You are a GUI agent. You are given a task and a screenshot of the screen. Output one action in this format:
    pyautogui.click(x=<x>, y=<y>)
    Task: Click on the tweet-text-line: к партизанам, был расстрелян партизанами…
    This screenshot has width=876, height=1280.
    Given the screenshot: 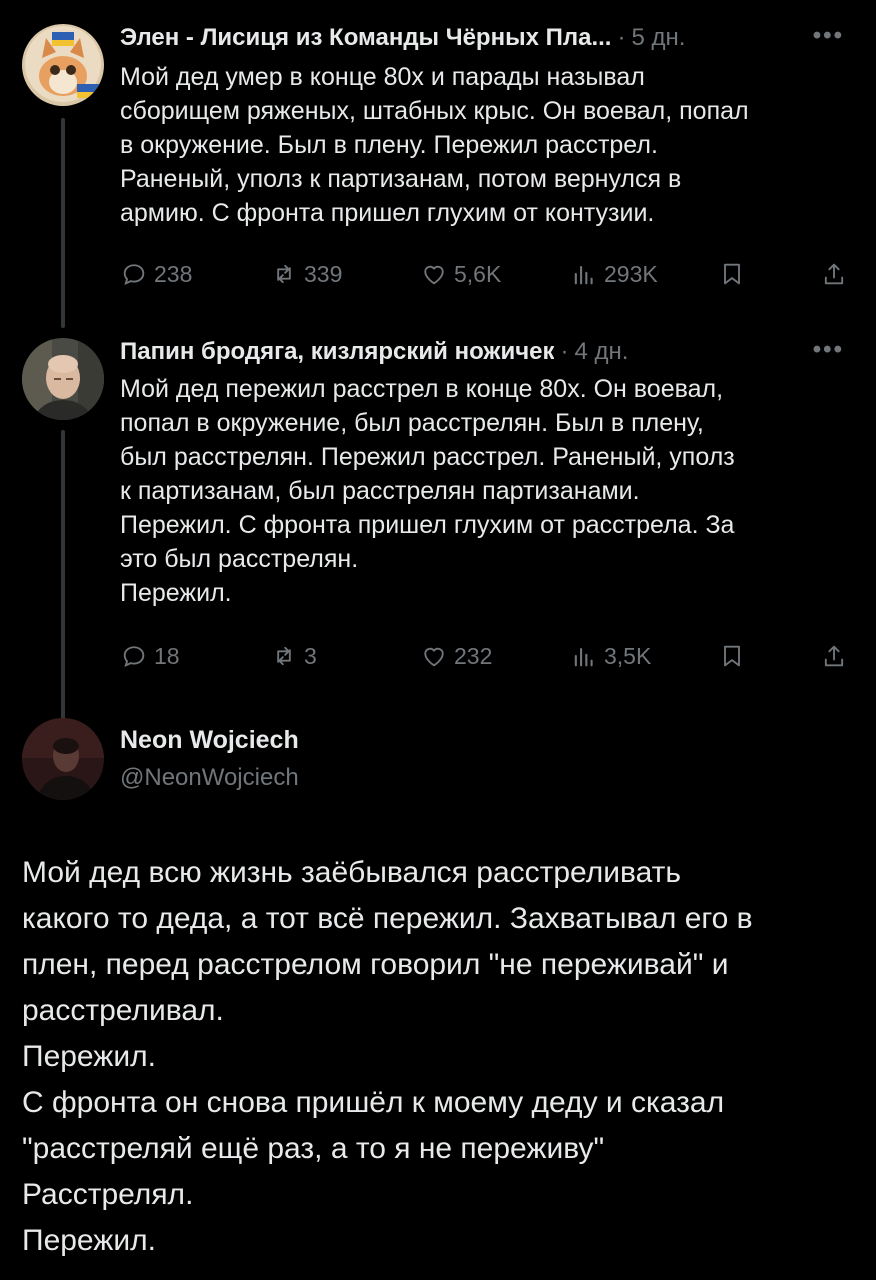 What is the action you would take?
    pyautogui.click(x=380, y=491)
    